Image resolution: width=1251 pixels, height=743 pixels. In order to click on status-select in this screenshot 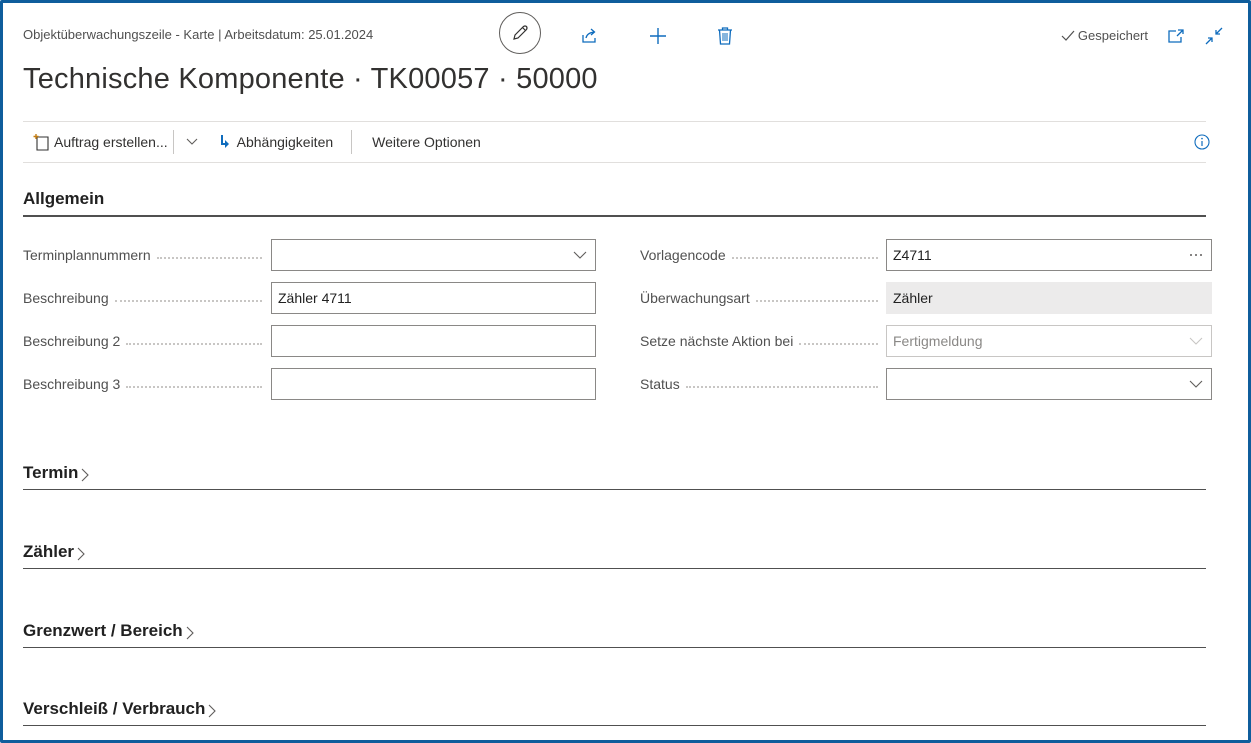, I will do `click(1049, 384)`.